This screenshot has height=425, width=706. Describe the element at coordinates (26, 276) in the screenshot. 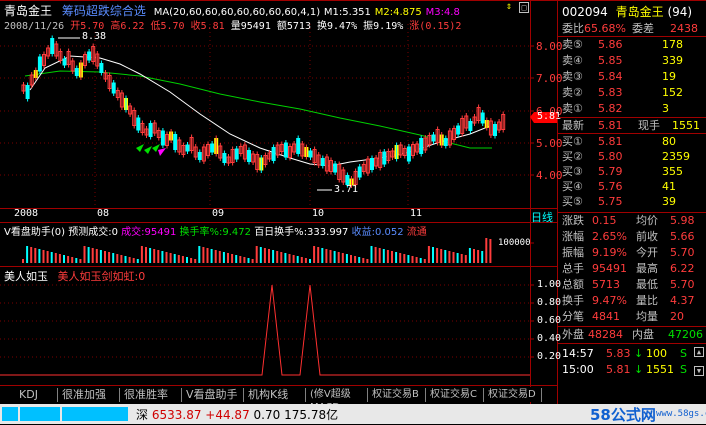

I see `sub2-name: 美人如玉` at that location.